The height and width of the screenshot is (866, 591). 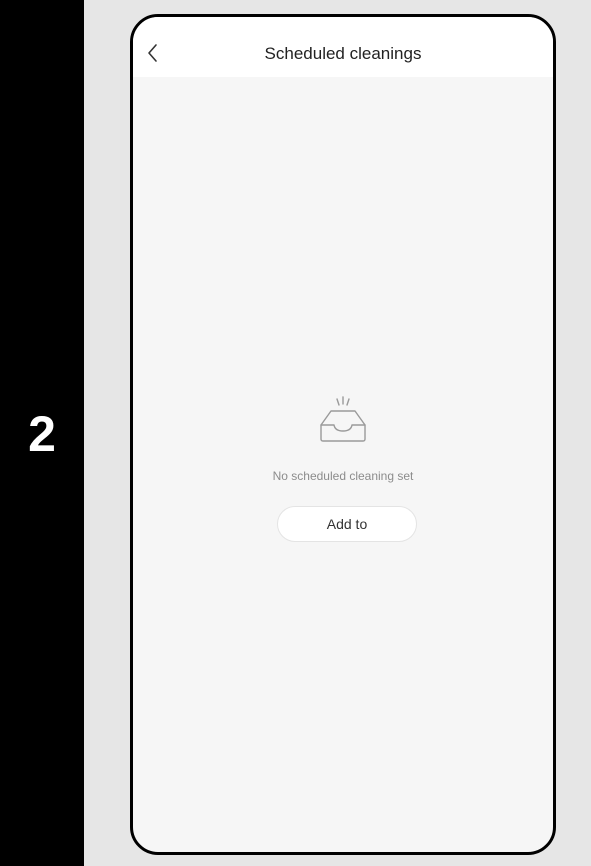 I want to click on empty-inbox-icon, so click(x=343, y=419).